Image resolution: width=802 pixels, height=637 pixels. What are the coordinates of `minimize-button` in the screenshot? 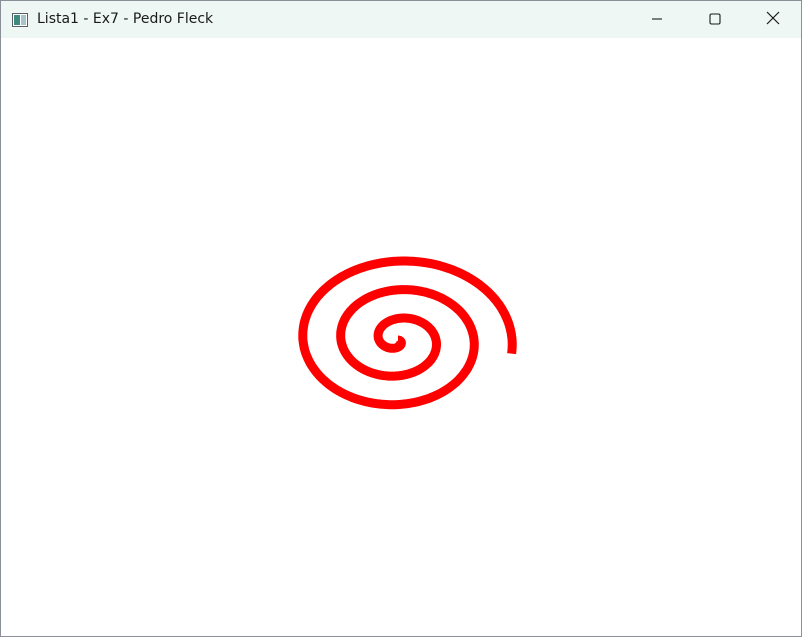 It's located at (657, 19).